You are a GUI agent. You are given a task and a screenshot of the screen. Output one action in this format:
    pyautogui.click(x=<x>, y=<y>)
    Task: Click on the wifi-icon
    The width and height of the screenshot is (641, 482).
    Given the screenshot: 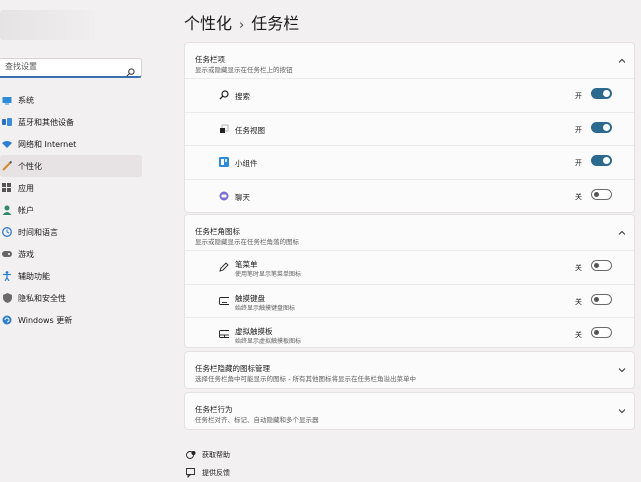 What is the action you would take?
    pyautogui.click(x=7, y=144)
    